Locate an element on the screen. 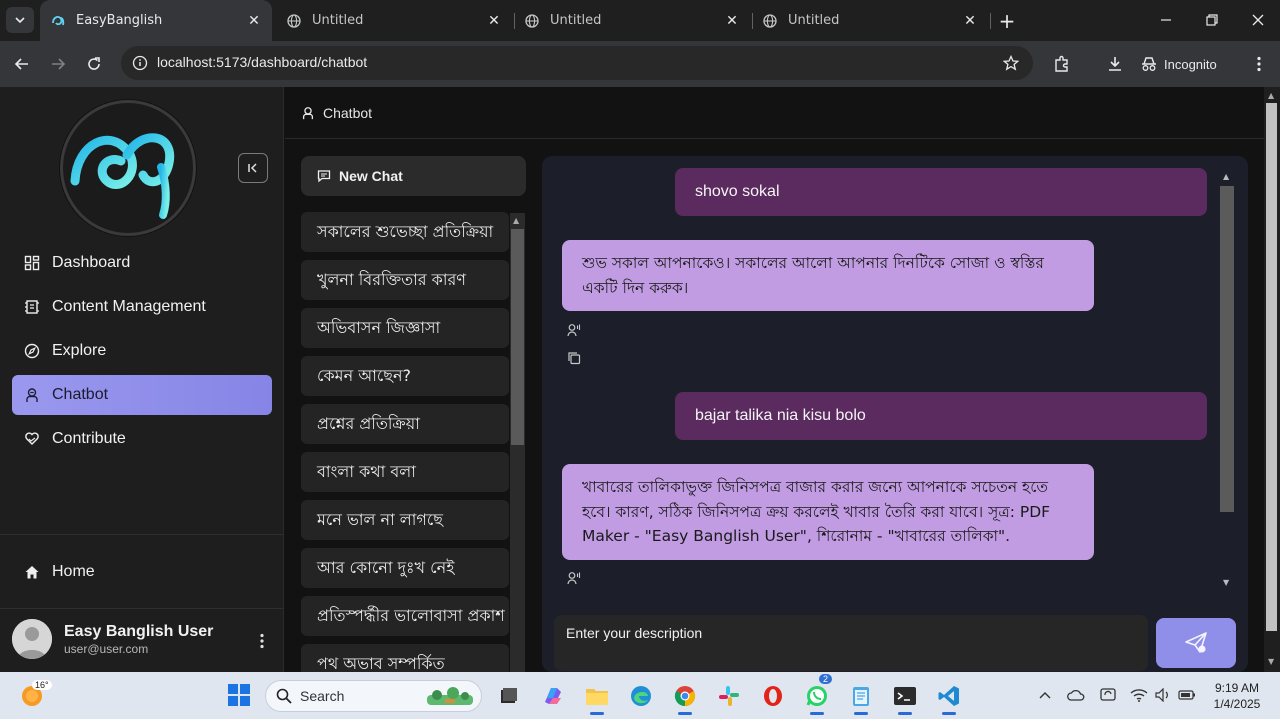 This screenshot has width=1280, height=719. tab-untitled-3: Untitled ✕ is located at coordinates (870, 20).